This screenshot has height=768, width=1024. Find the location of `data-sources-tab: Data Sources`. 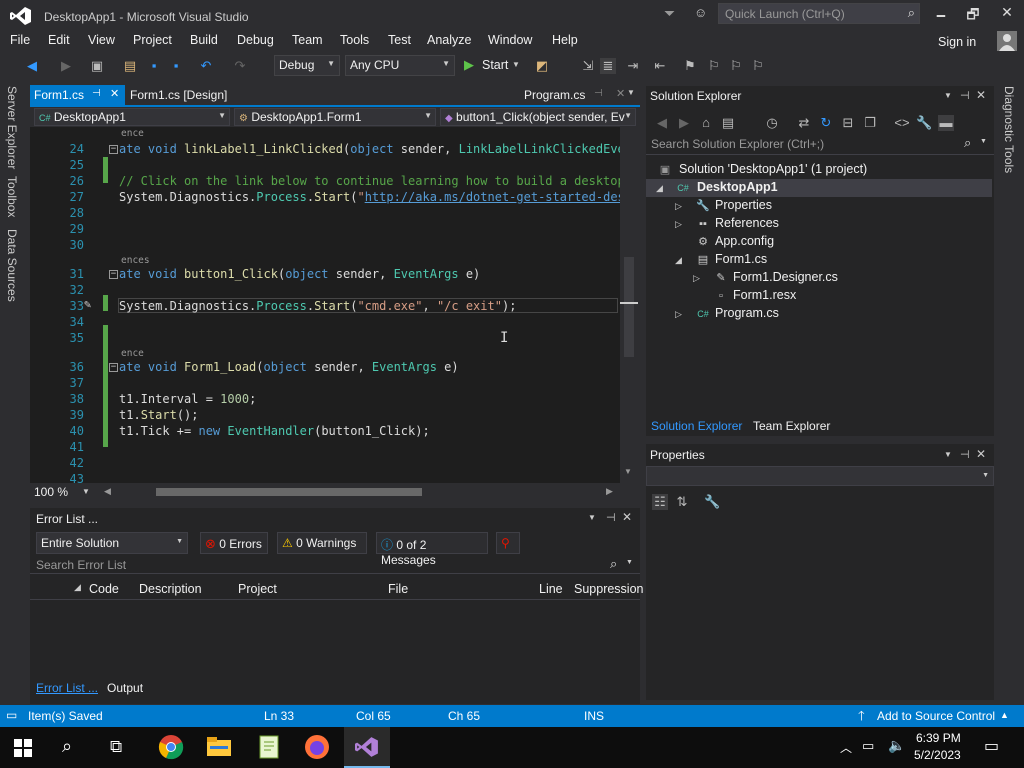

data-sources-tab: Data Sources is located at coordinates (12, 265).